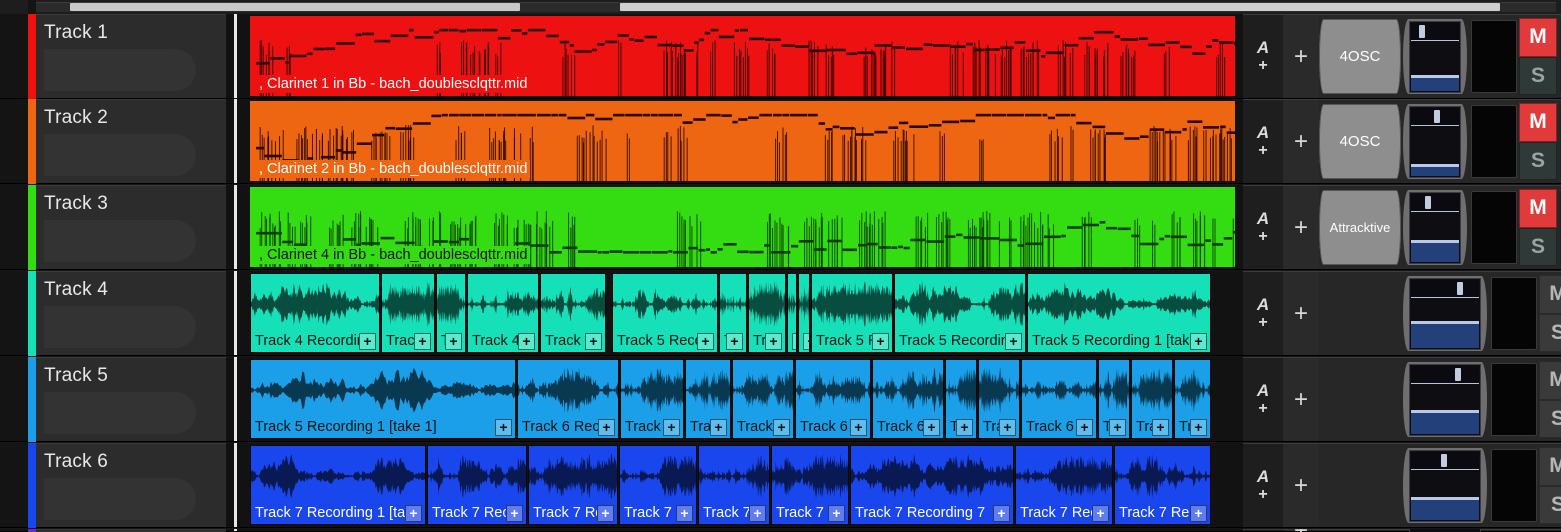 The image size is (1561, 532). I want to click on automation-icon: A, so click(1263, 48).